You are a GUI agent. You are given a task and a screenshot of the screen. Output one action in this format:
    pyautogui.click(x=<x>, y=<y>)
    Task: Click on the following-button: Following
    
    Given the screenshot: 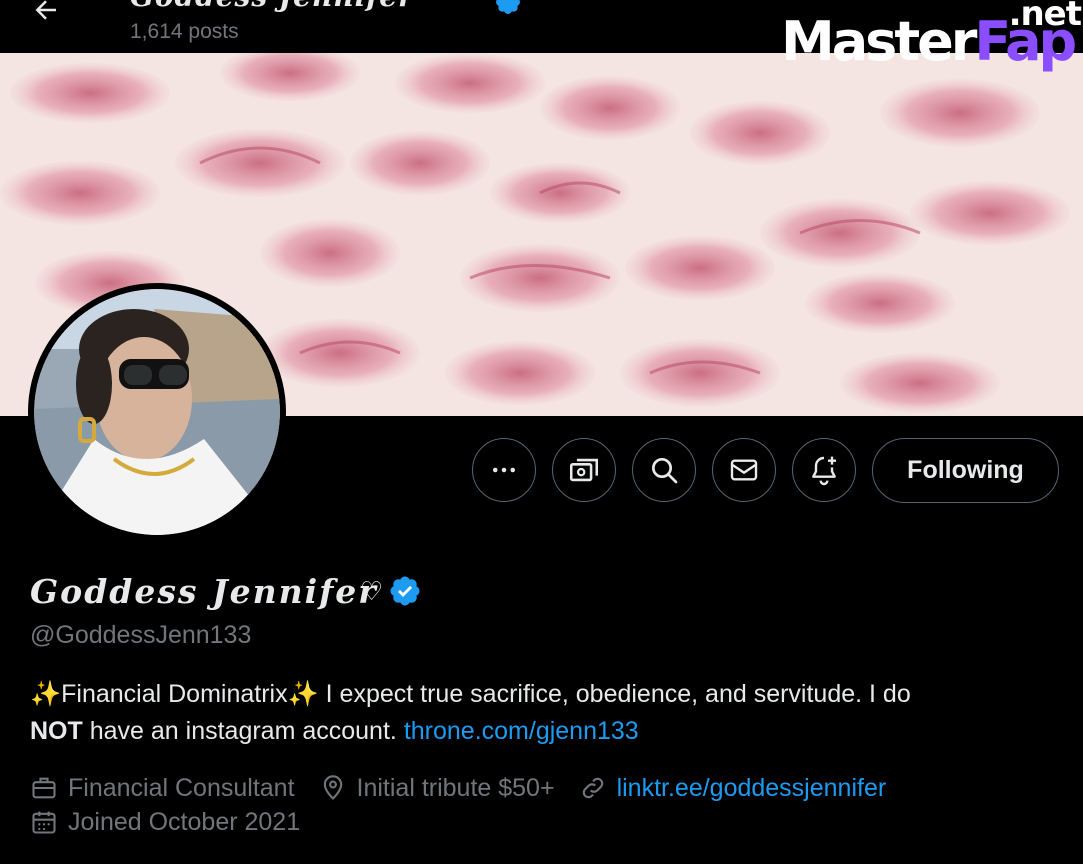 What is the action you would take?
    pyautogui.click(x=965, y=470)
    